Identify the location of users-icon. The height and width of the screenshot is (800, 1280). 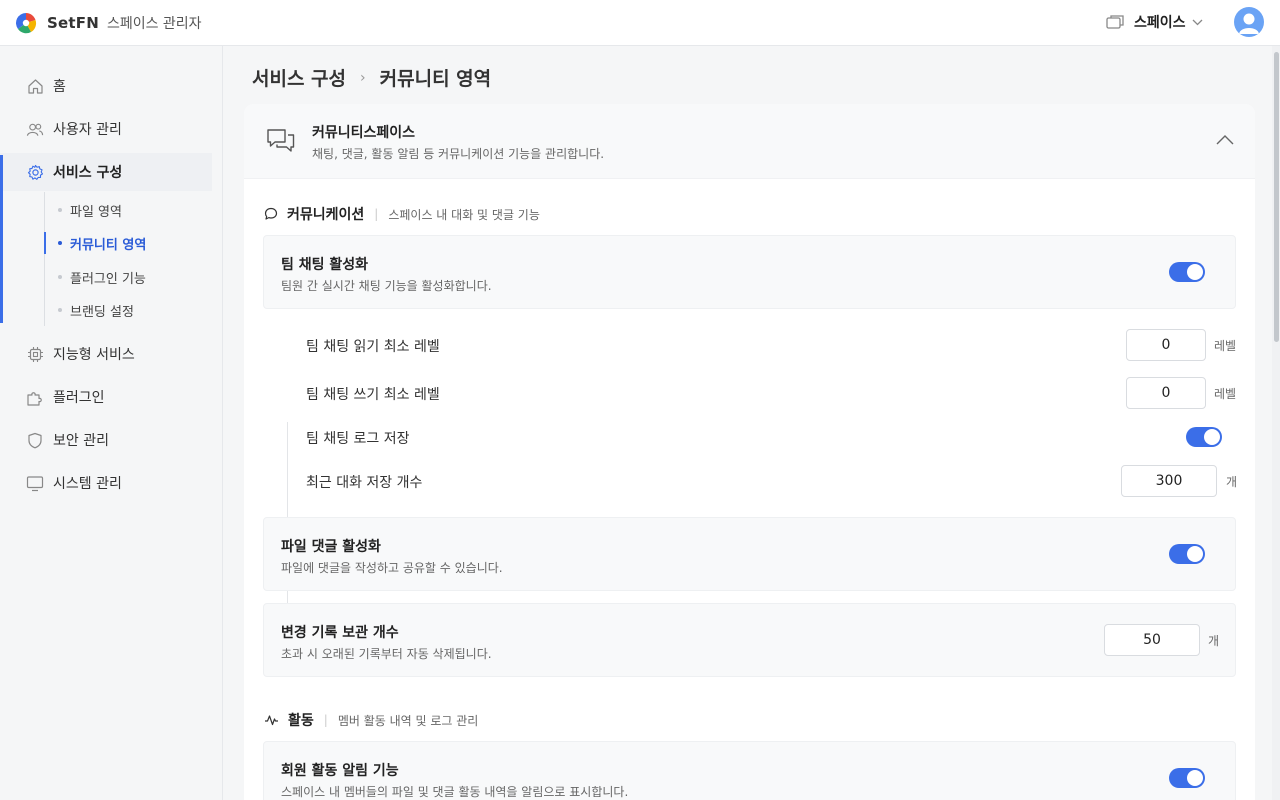
(35, 129).